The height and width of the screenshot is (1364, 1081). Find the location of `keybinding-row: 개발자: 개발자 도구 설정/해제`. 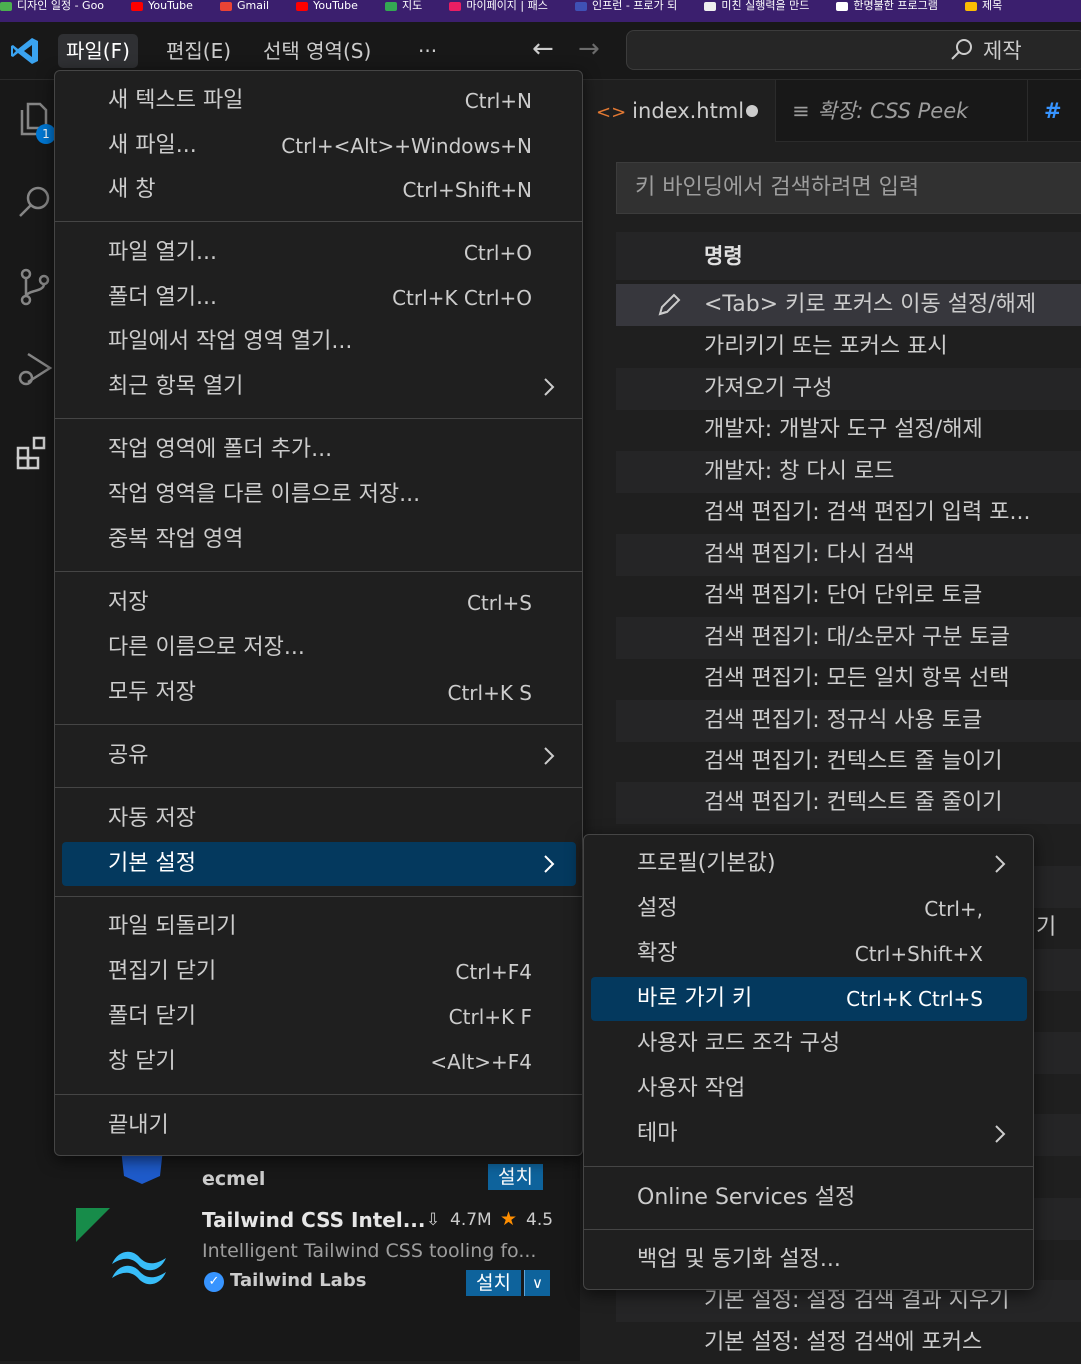

keybinding-row: 개발자: 개발자 도구 설정/해제 is located at coordinates (848, 430).